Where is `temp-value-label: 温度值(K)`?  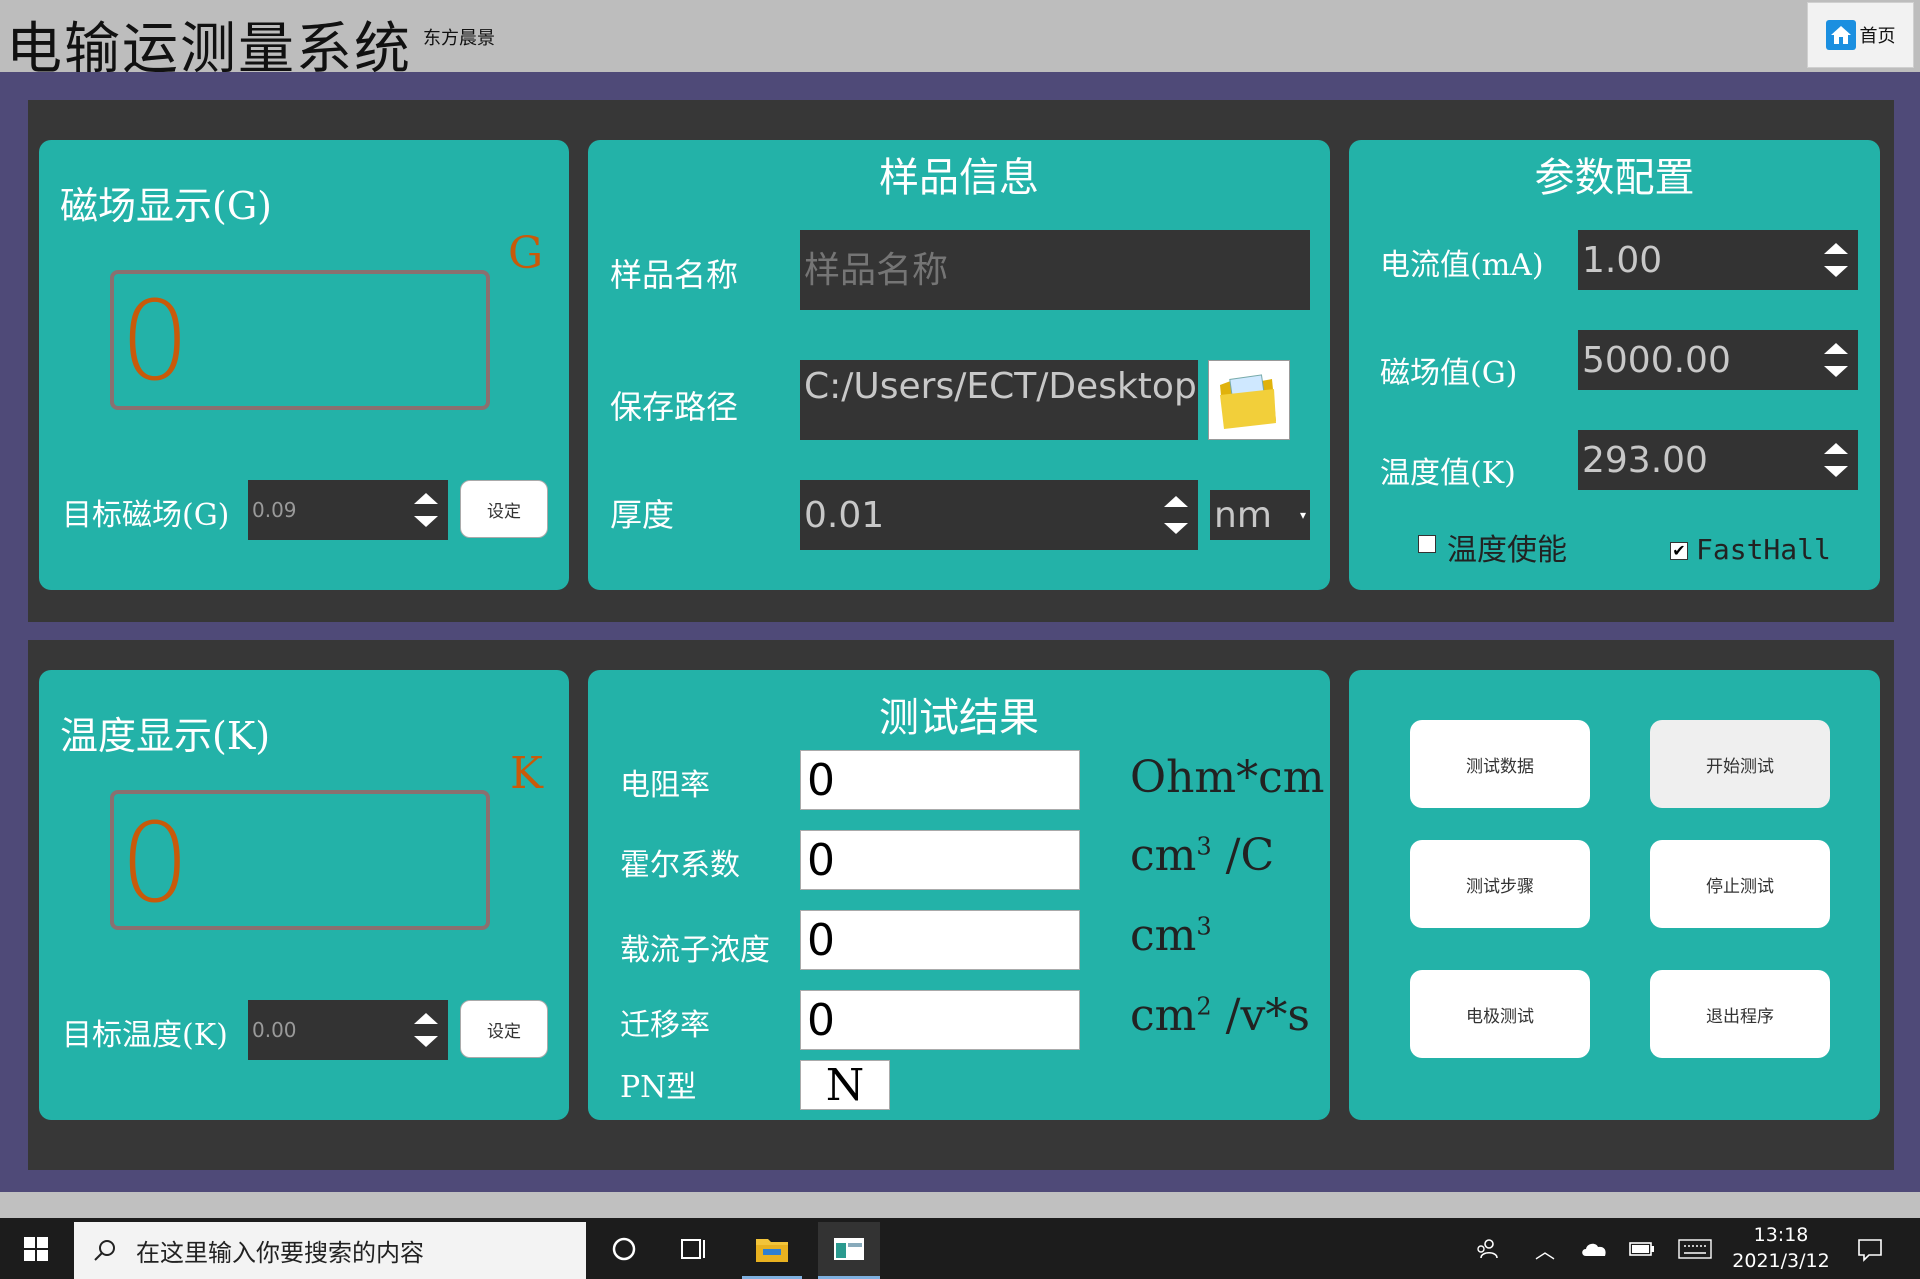 temp-value-label: 温度值(K) is located at coordinates (1448, 473).